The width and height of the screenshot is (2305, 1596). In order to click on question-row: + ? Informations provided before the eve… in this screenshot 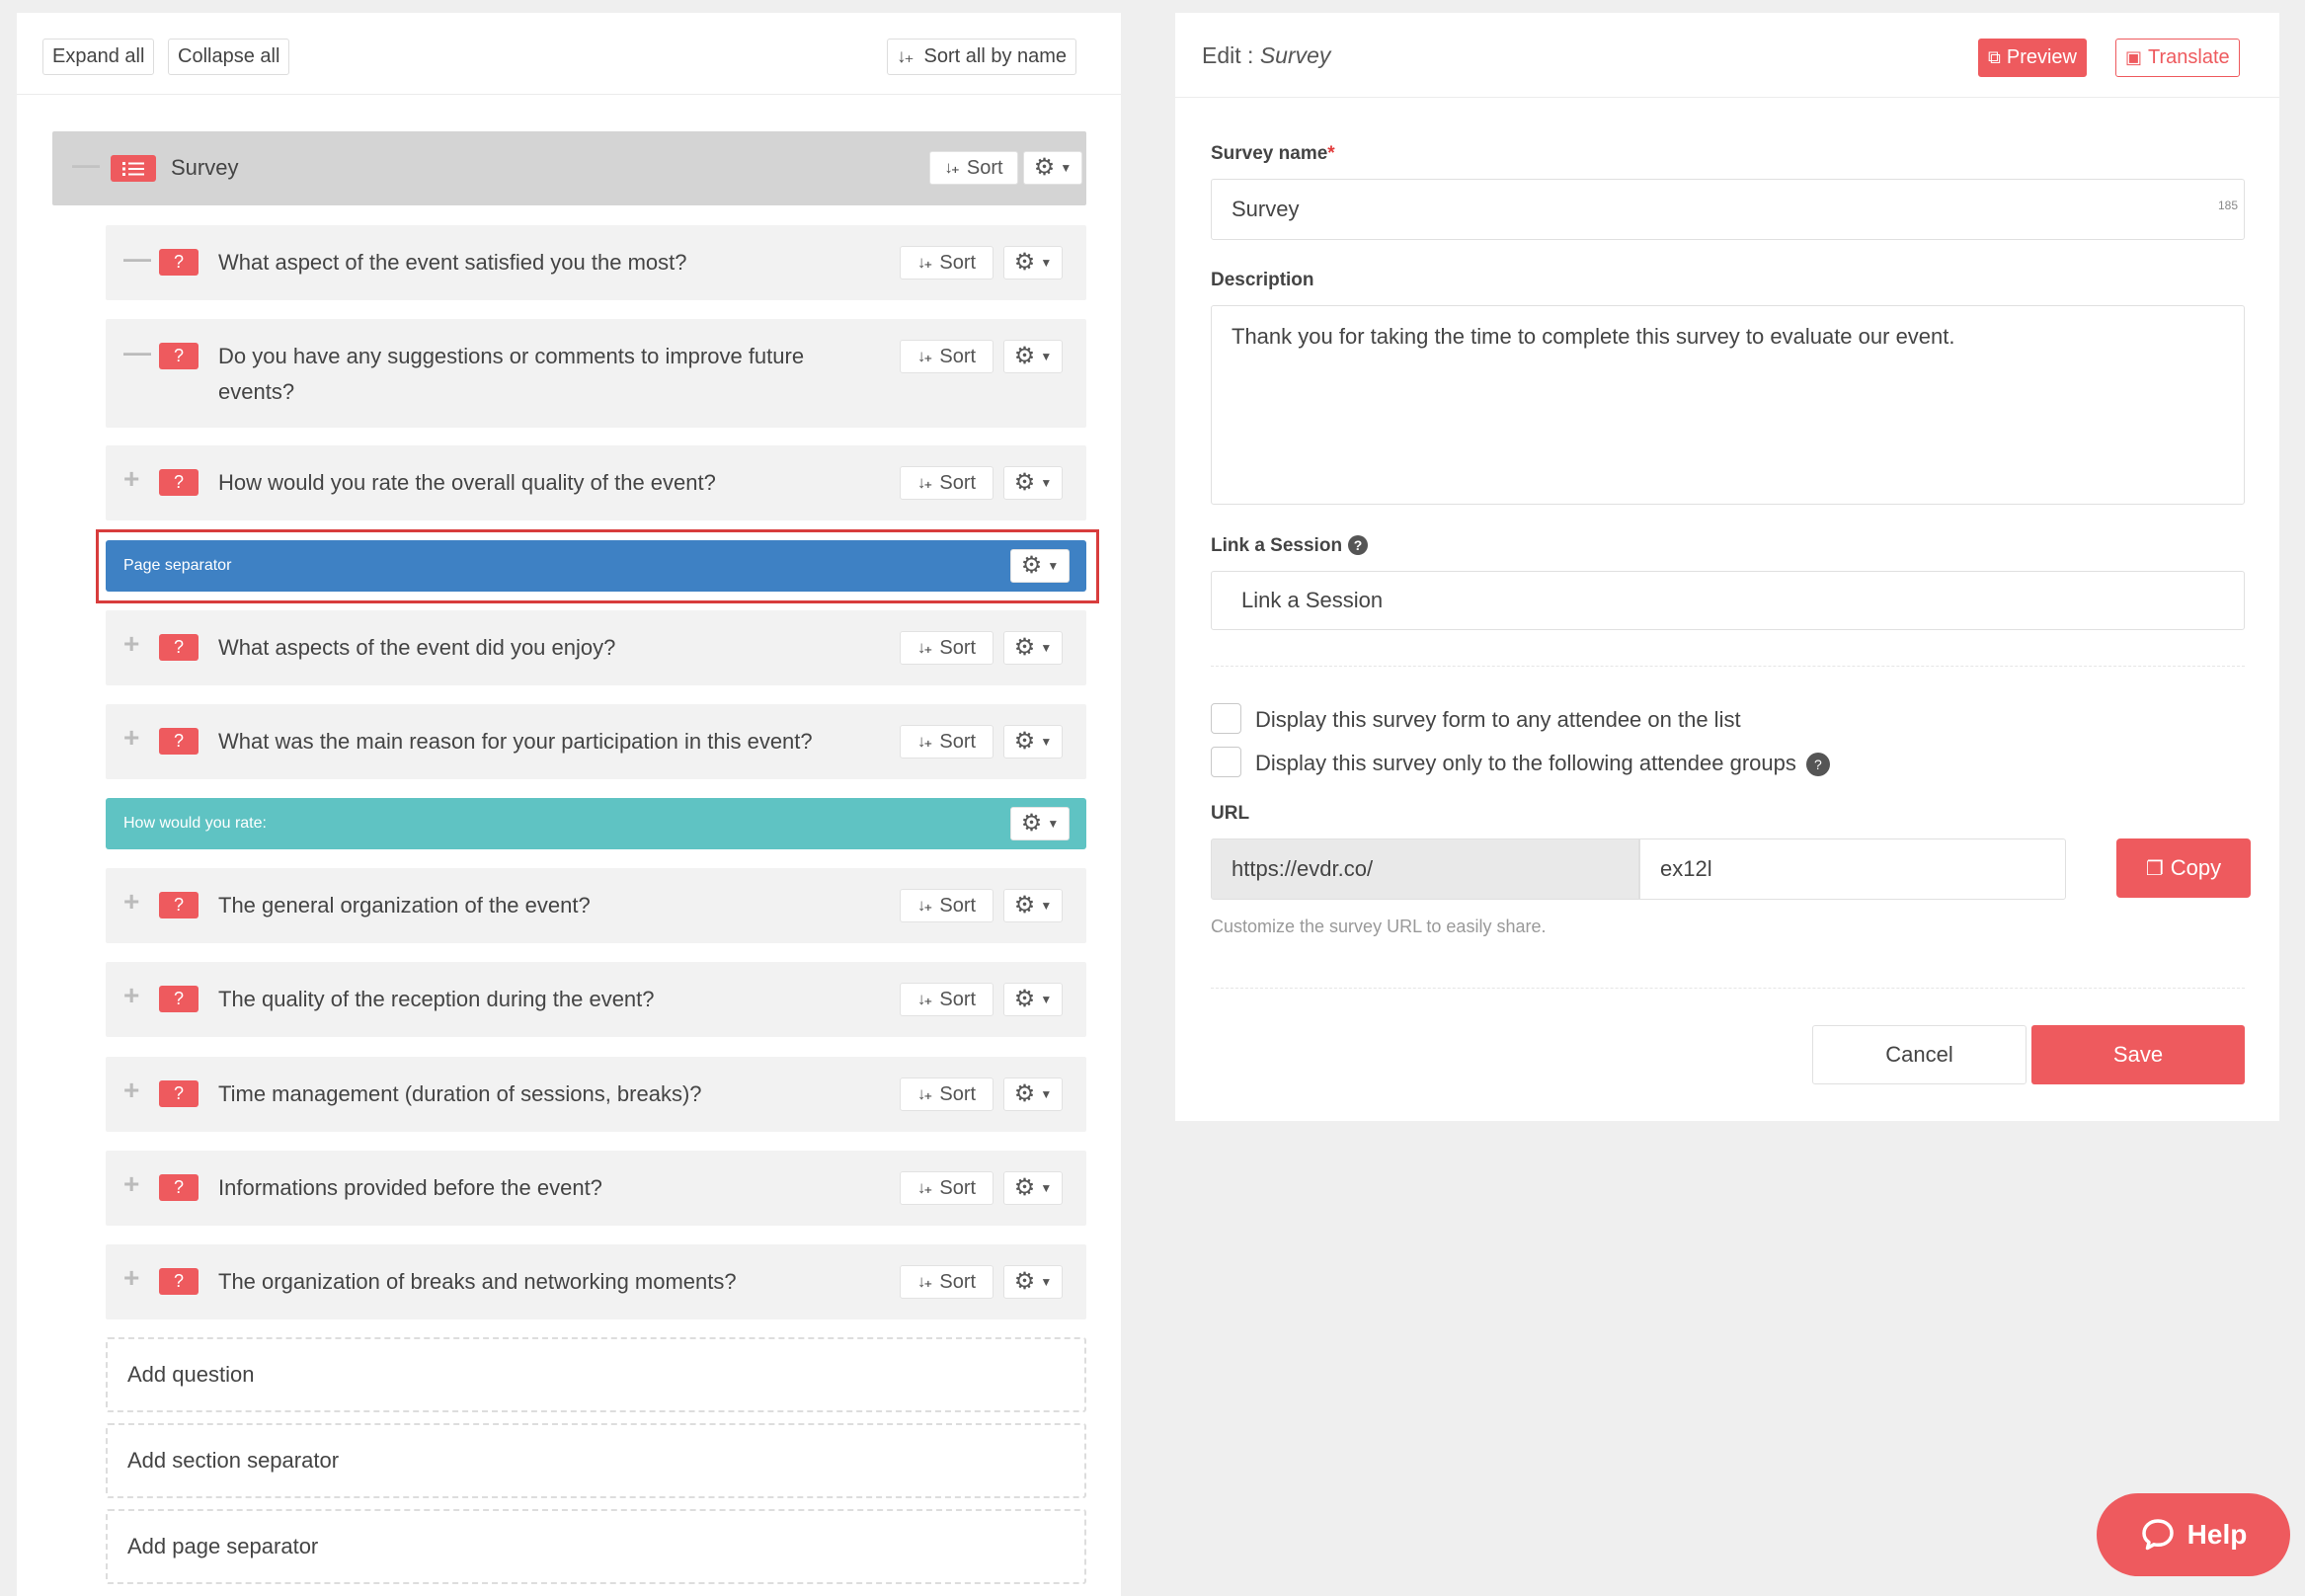, I will do `click(596, 1188)`.